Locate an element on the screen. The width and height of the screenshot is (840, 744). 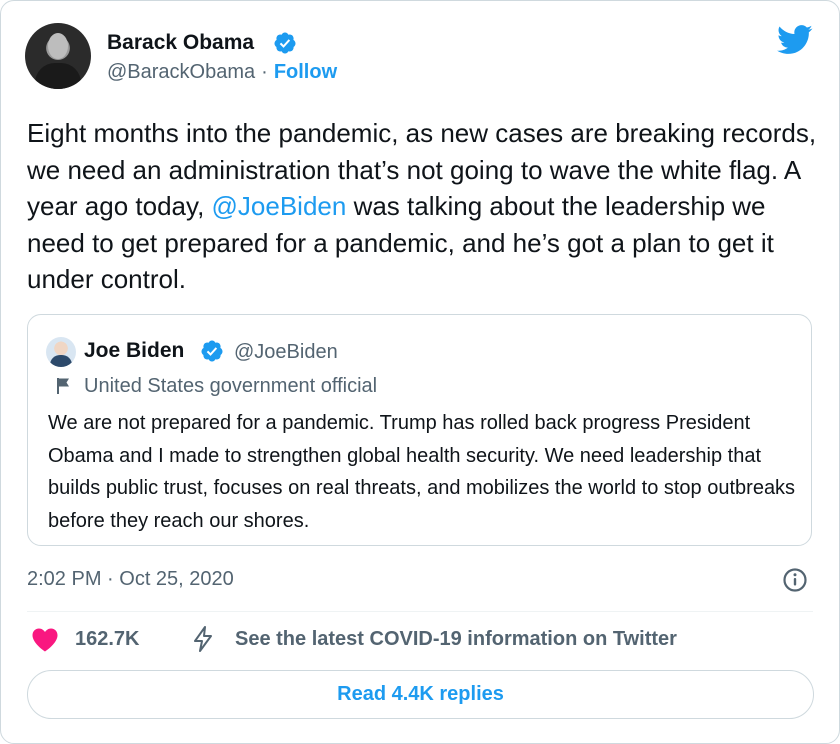
flag-icon is located at coordinates (63, 386).